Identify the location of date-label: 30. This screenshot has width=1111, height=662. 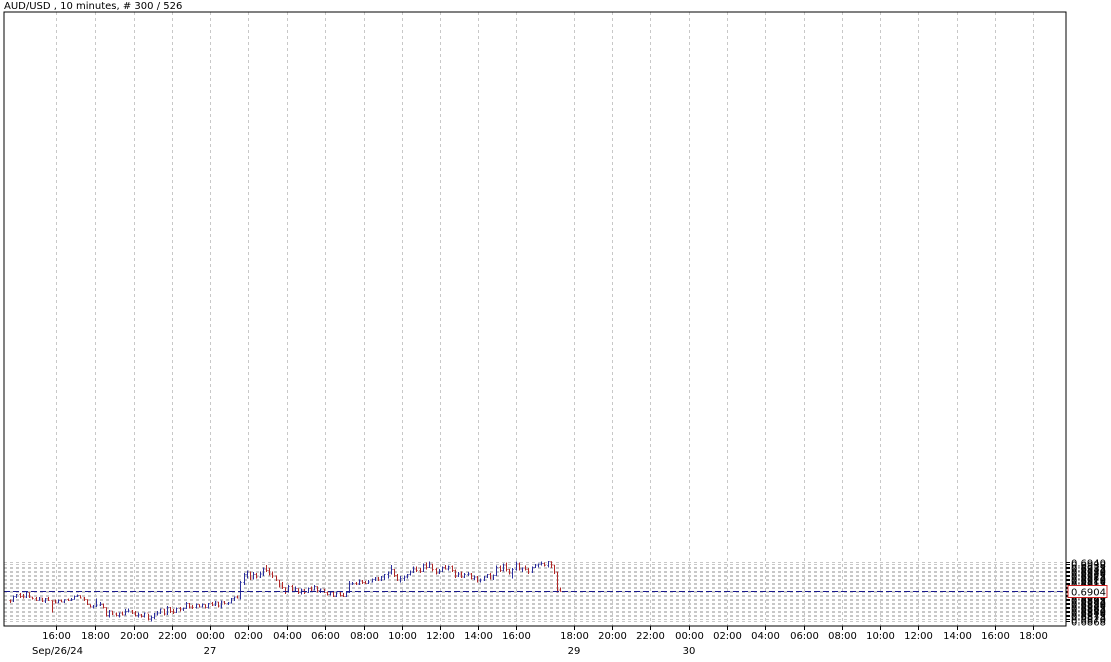
(689, 651).